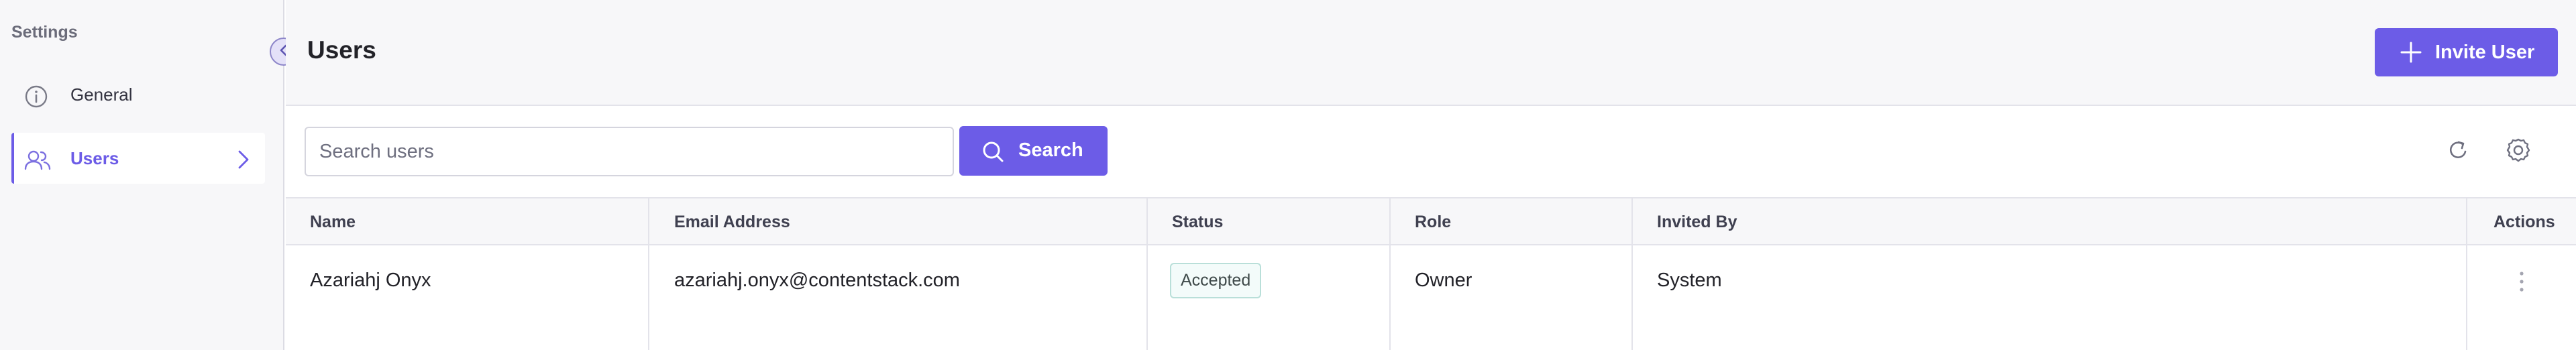 This screenshot has width=2576, height=350. What do you see at coordinates (817, 280) in the screenshot?
I see `user-email: azariahj.onyx@contentstack.com` at bounding box center [817, 280].